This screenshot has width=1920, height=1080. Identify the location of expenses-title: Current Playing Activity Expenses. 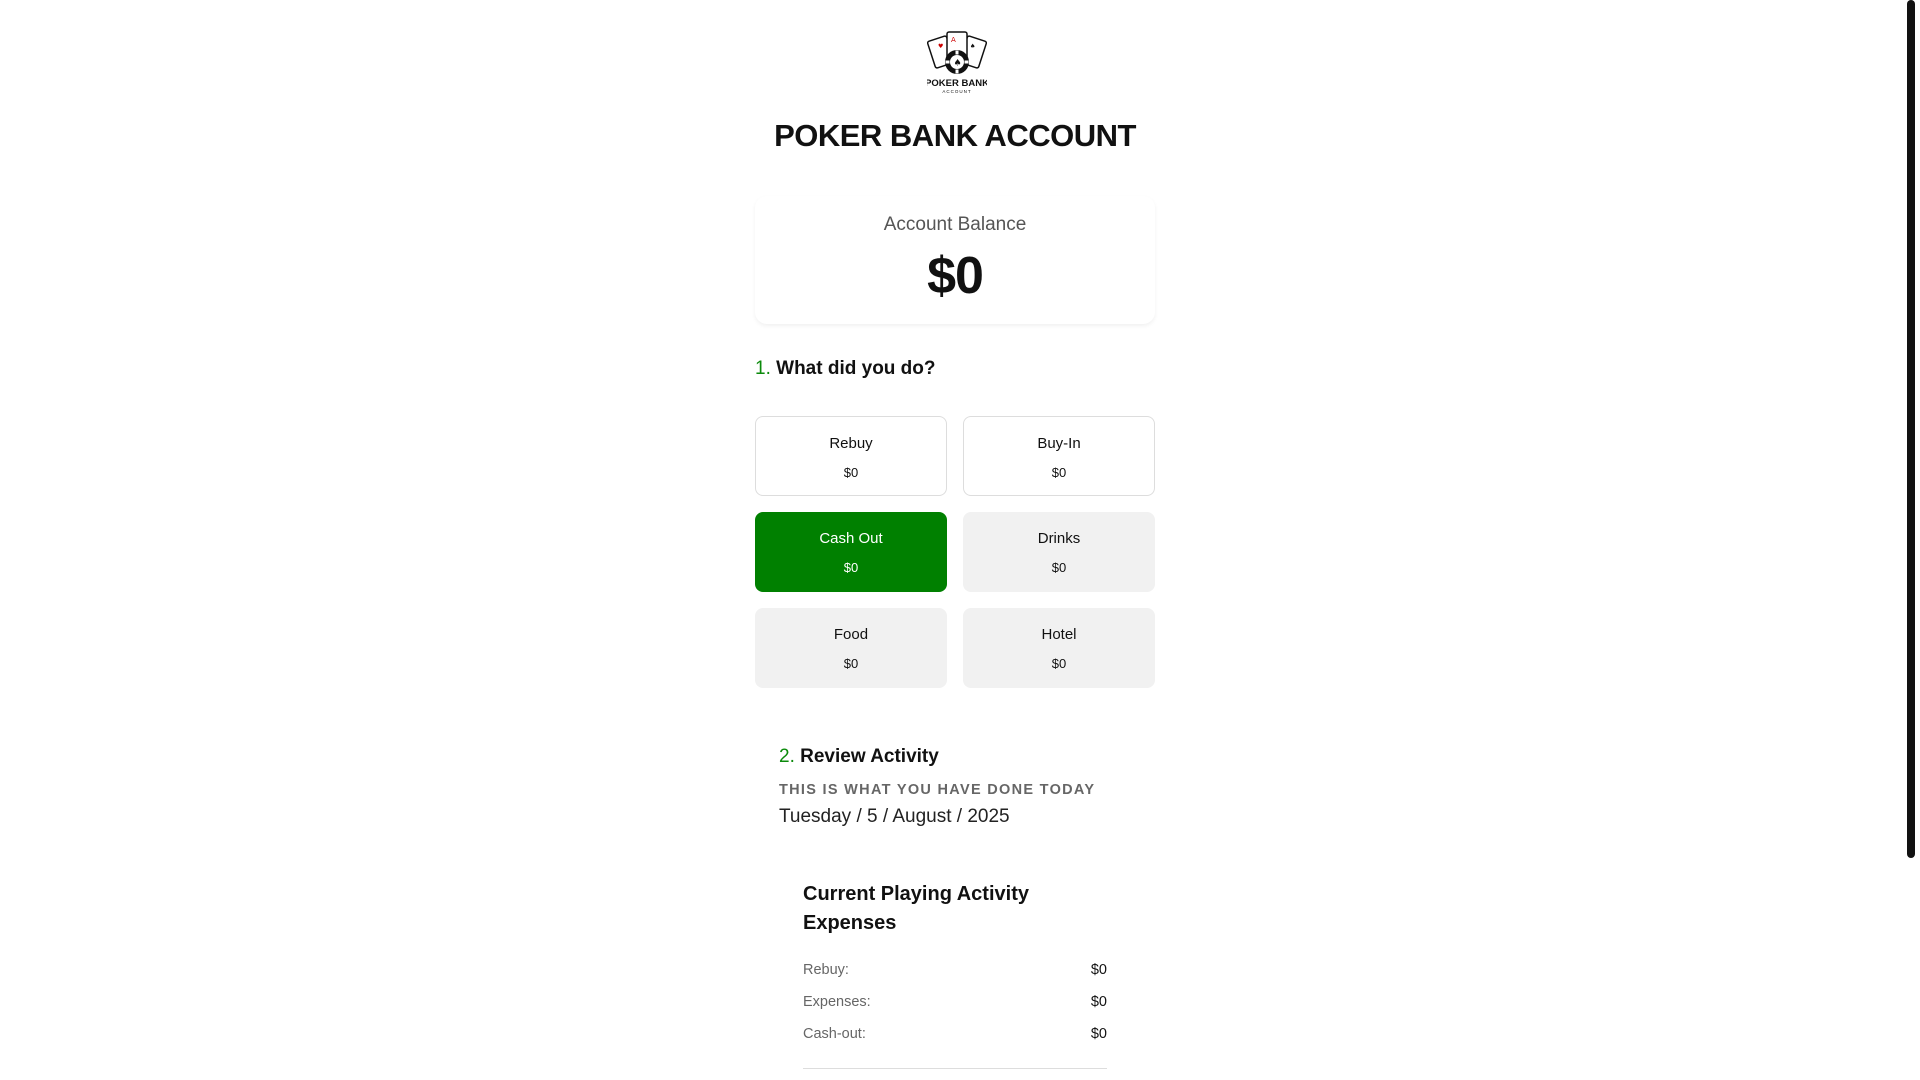
(916, 908).